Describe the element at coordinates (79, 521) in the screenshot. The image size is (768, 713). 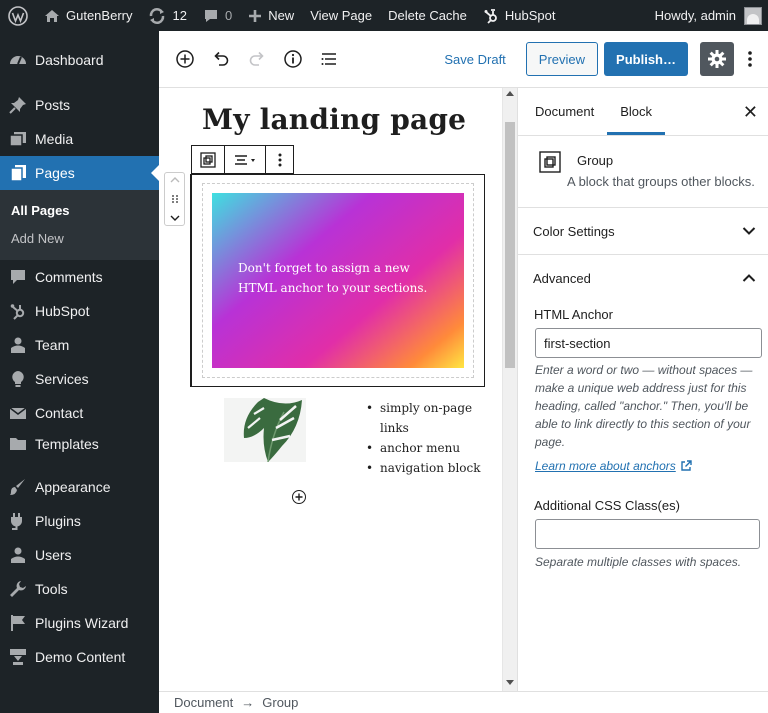
I see `sidebar-item-plugins: Plugins` at that location.